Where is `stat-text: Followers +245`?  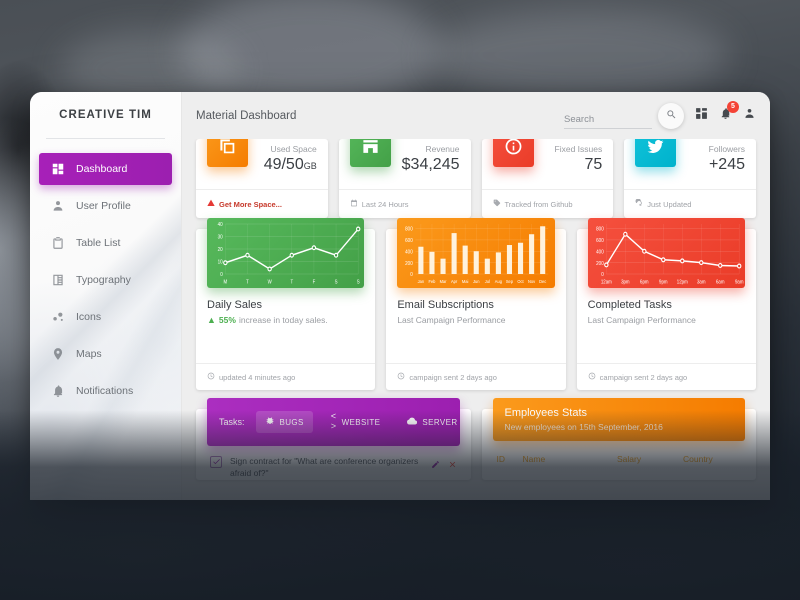 stat-text: Followers +245 is located at coordinates (727, 157).